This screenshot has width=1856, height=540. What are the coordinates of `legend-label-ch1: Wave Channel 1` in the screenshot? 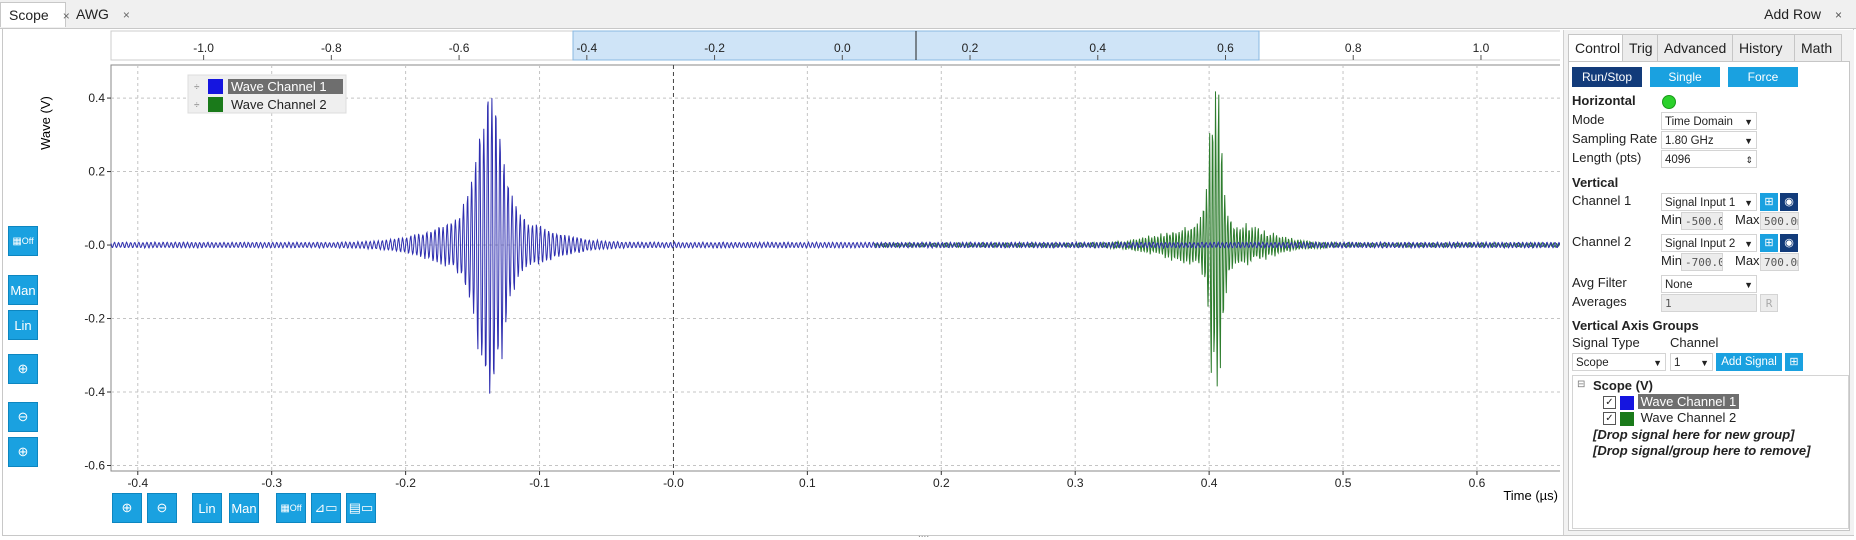 It's located at (279, 86).